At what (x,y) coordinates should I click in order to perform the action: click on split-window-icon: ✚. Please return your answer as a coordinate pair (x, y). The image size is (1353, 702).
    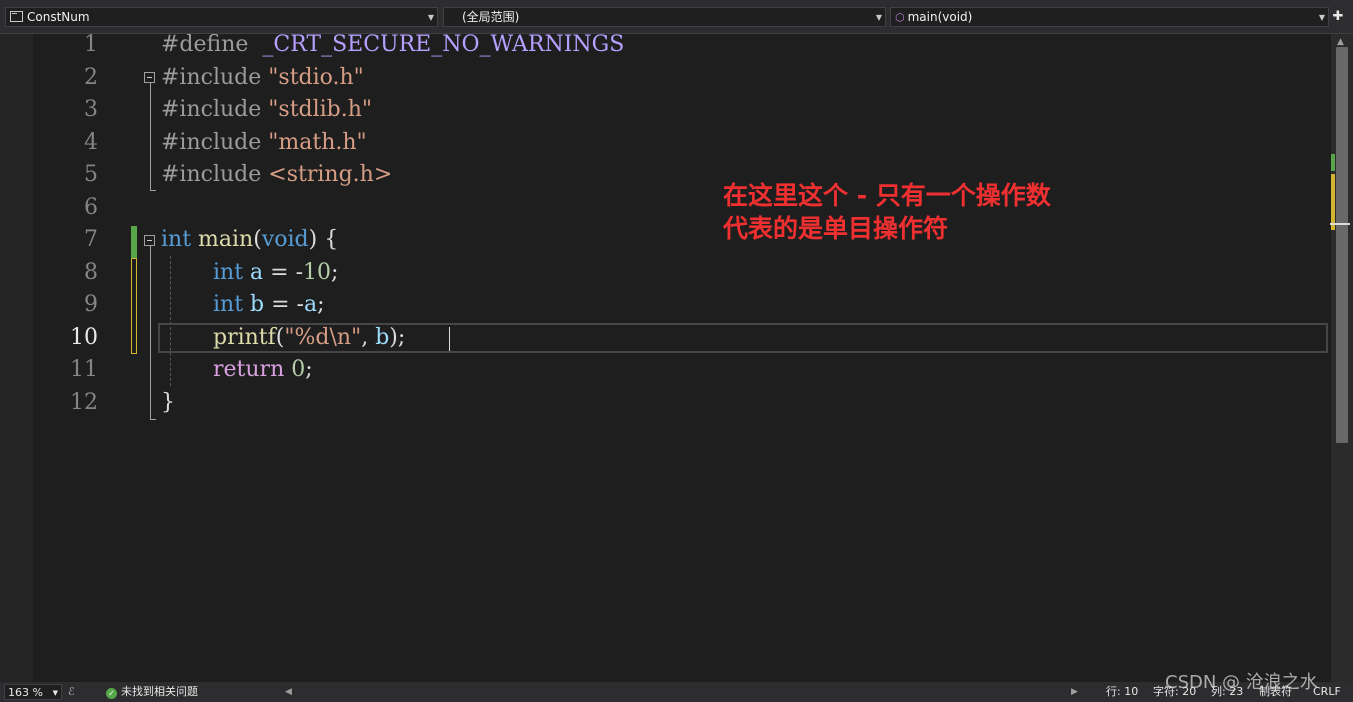
    Looking at the image, I should click on (1338, 17).